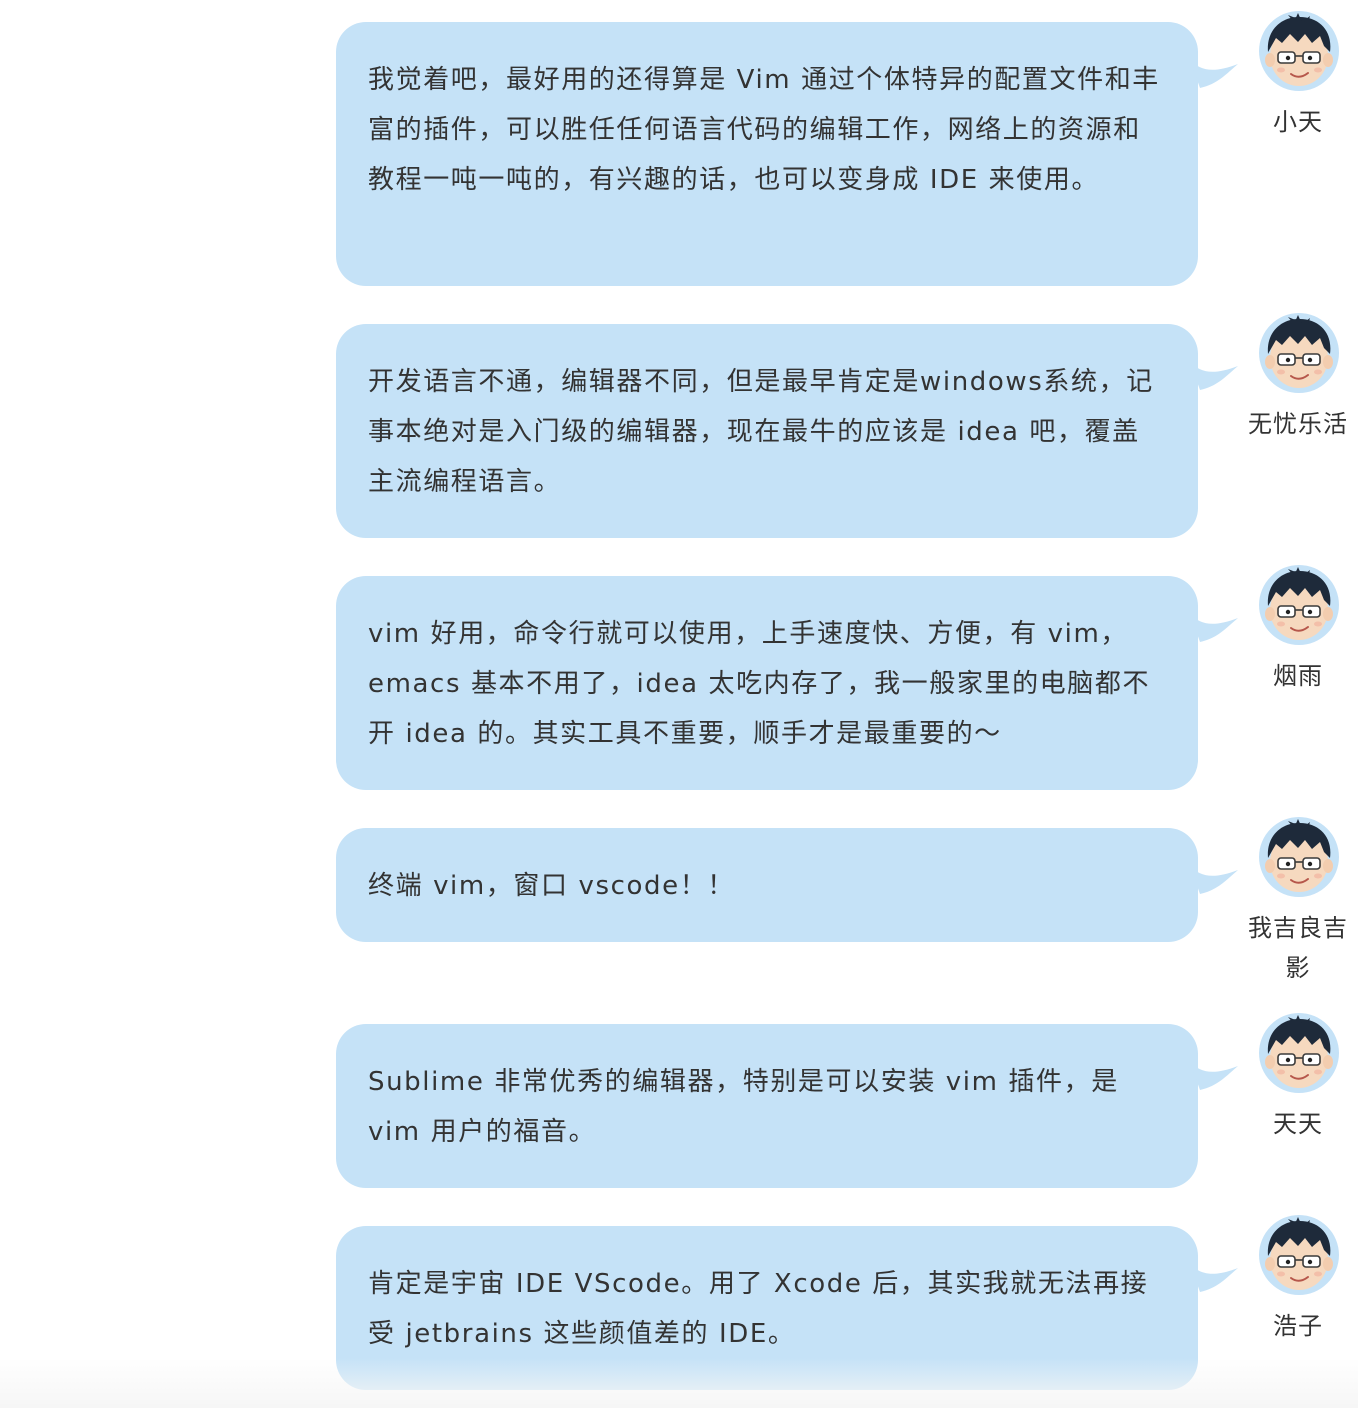 The image size is (1358, 1408). Describe the element at coordinates (551, 886) in the screenshot. I see `message-text: 终端 vim，窗口 vscode！！` at that location.